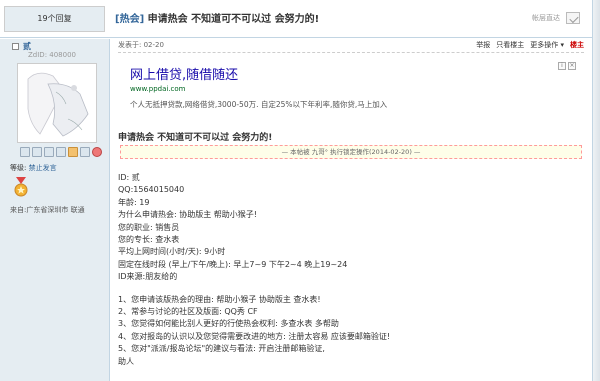  What do you see at coordinates (129, 177) in the screenshot?
I see `content-line: ID: 贰` at bounding box center [129, 177].